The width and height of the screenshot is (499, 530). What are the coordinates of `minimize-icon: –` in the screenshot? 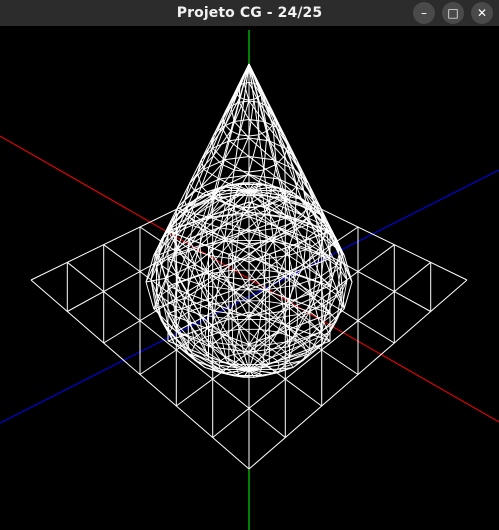 It's located at (424, 13).